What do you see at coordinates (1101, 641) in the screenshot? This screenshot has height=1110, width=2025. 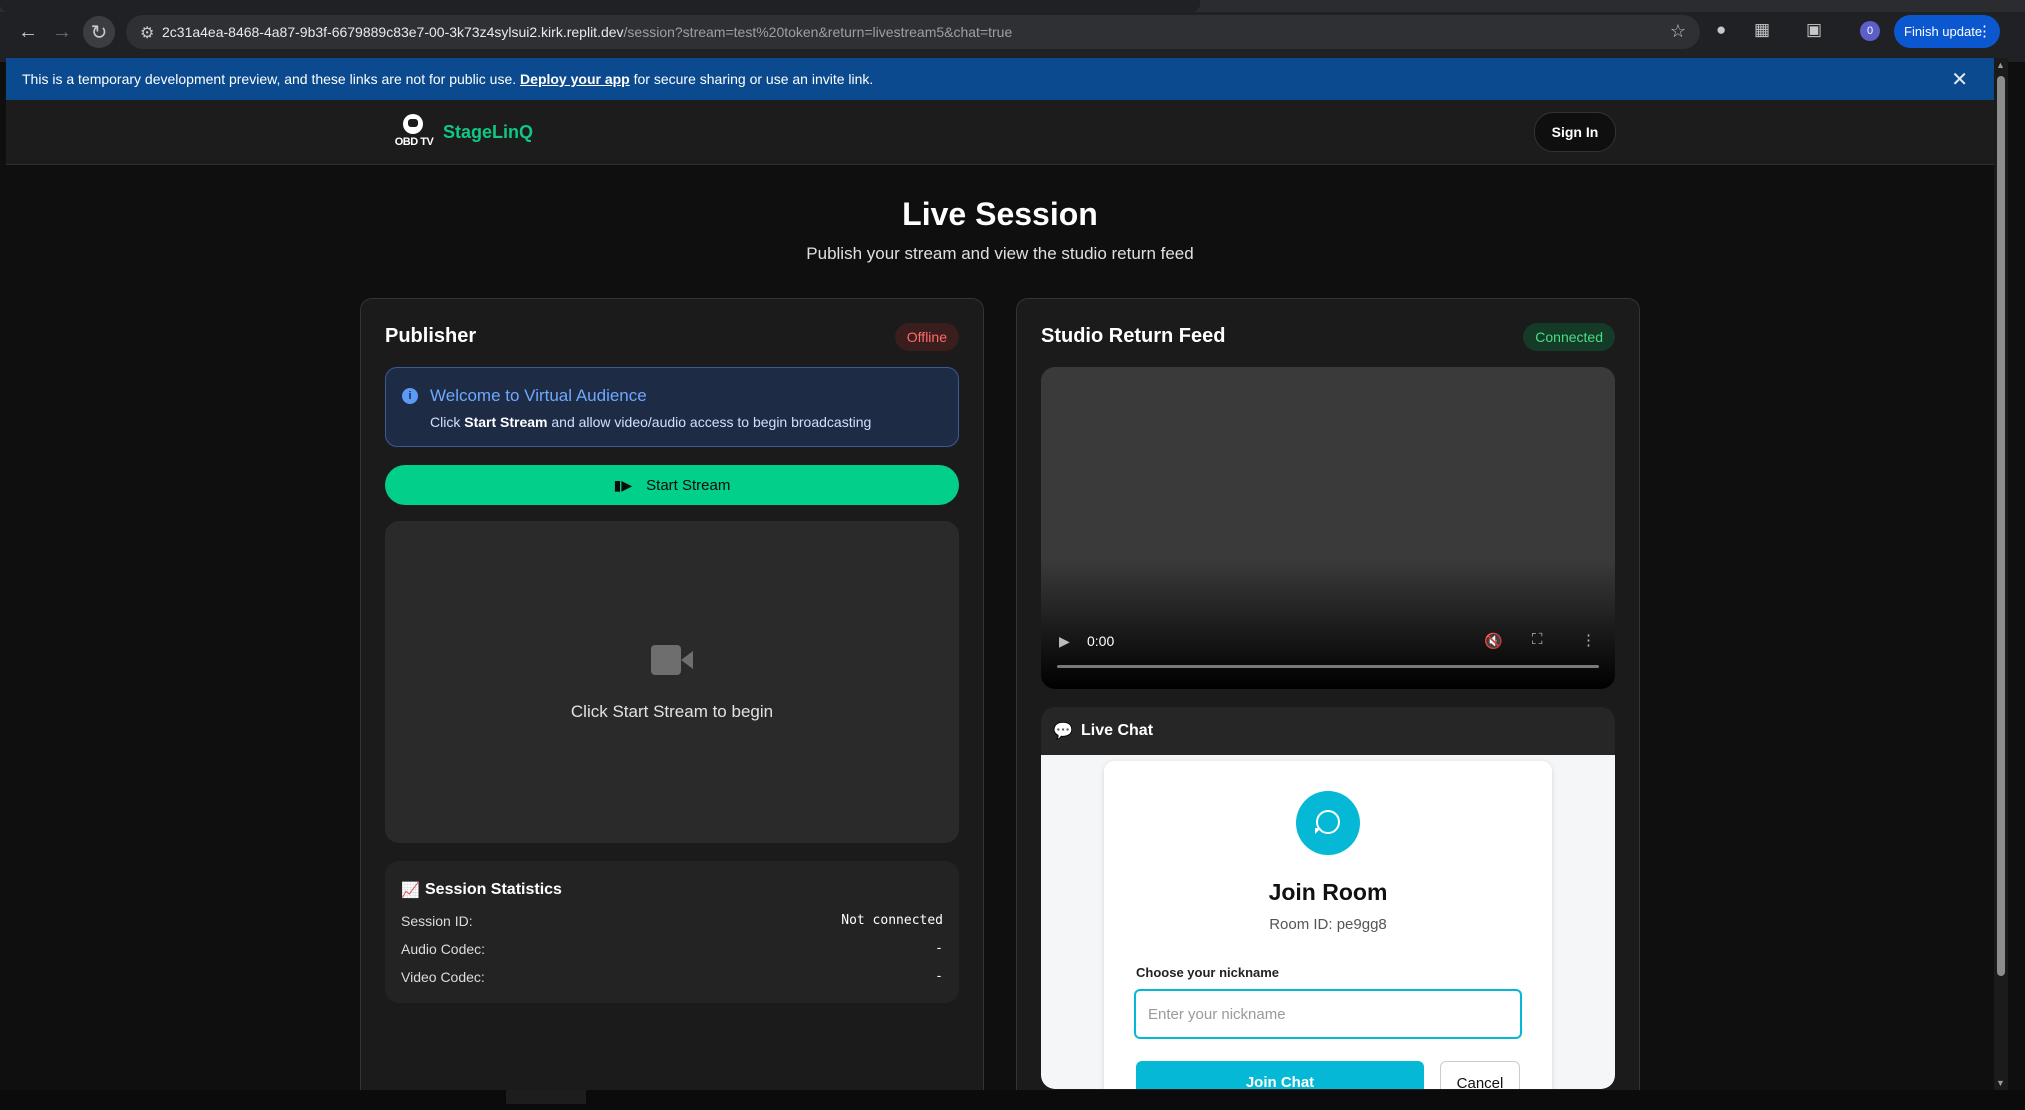 I see `video-time: 0:00` at bounding box center [1101, 641].